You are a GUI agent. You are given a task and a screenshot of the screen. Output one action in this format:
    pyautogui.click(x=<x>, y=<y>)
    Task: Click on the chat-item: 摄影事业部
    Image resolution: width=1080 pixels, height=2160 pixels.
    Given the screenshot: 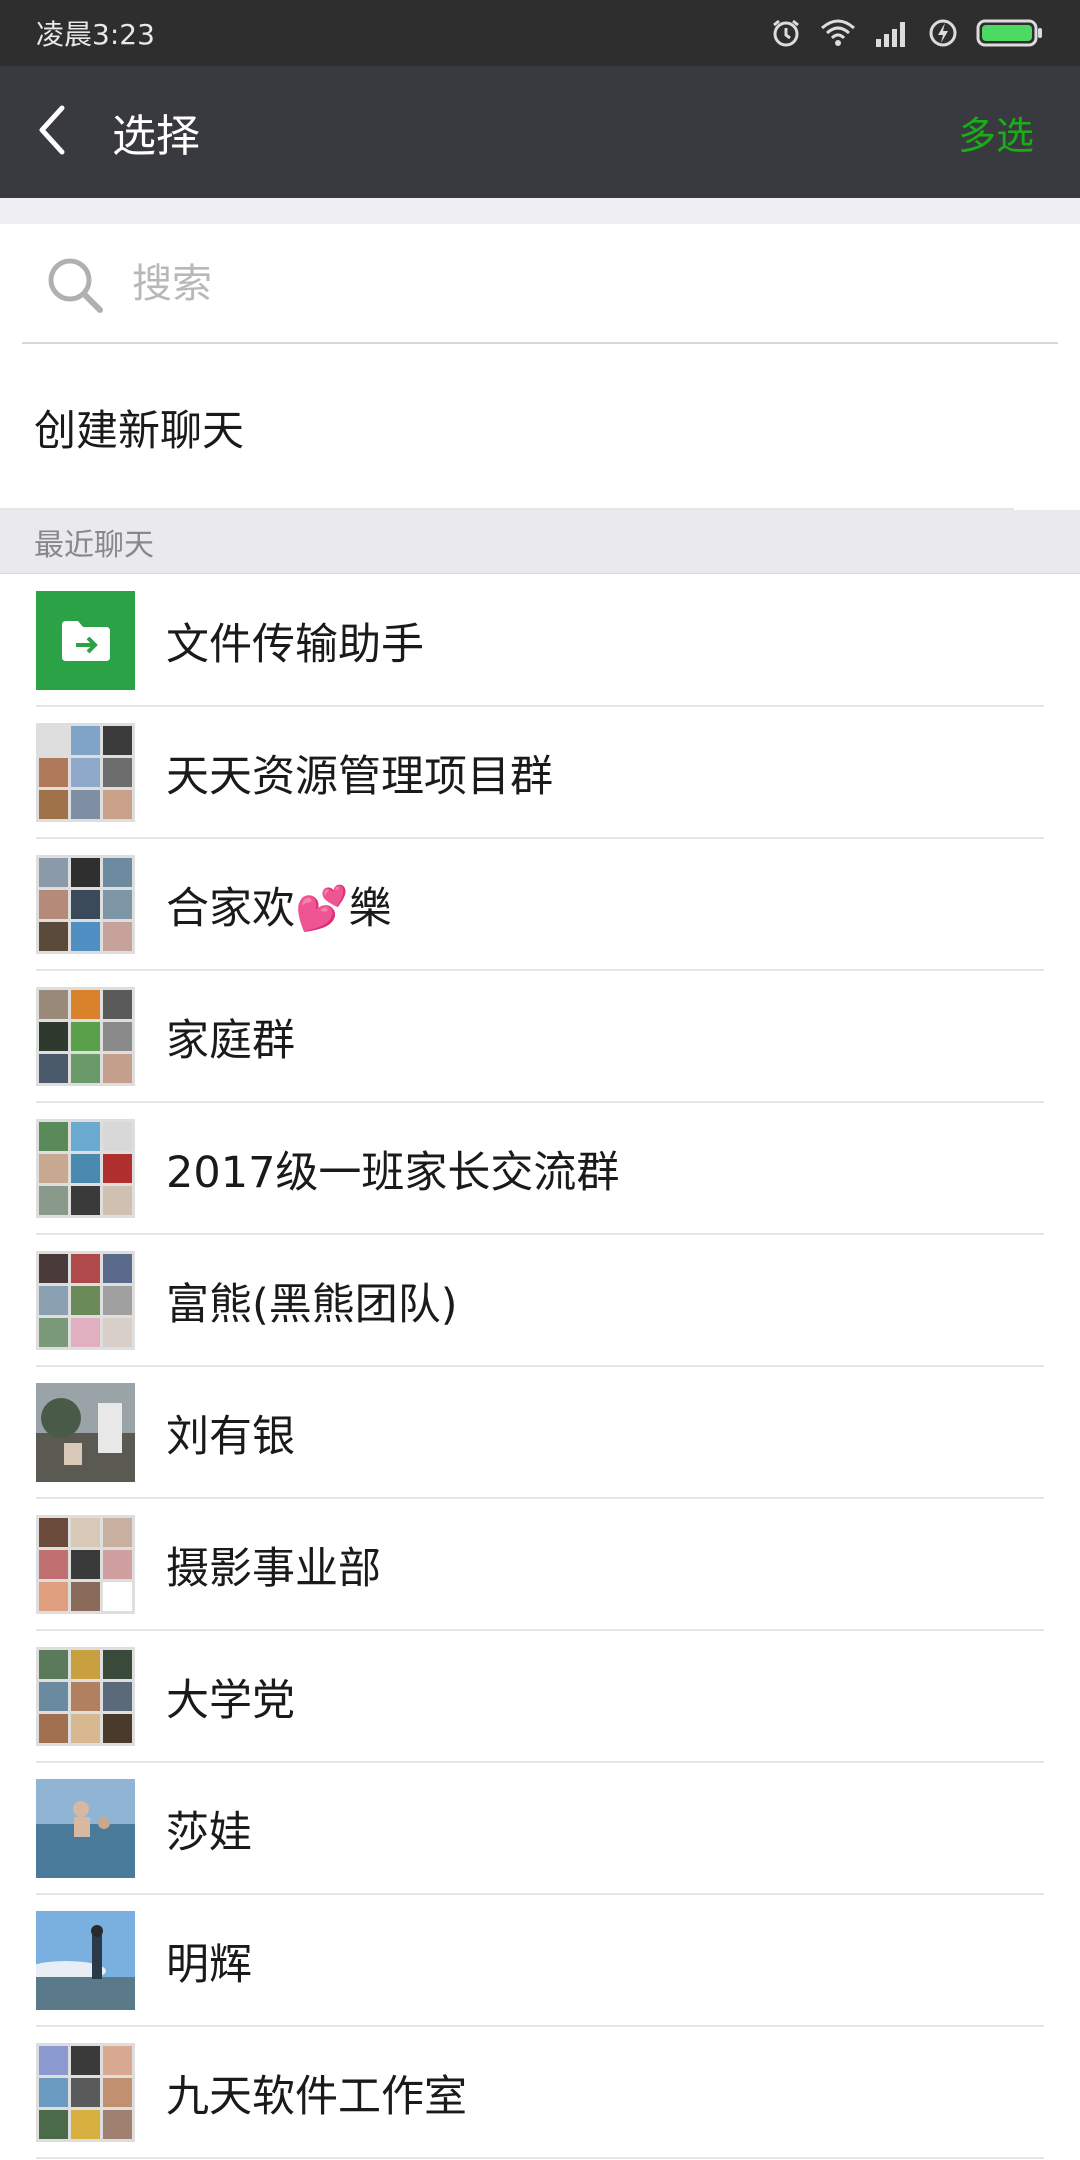 What is the action you would take?
    pyautogui.click(x=540, y=1565)
    